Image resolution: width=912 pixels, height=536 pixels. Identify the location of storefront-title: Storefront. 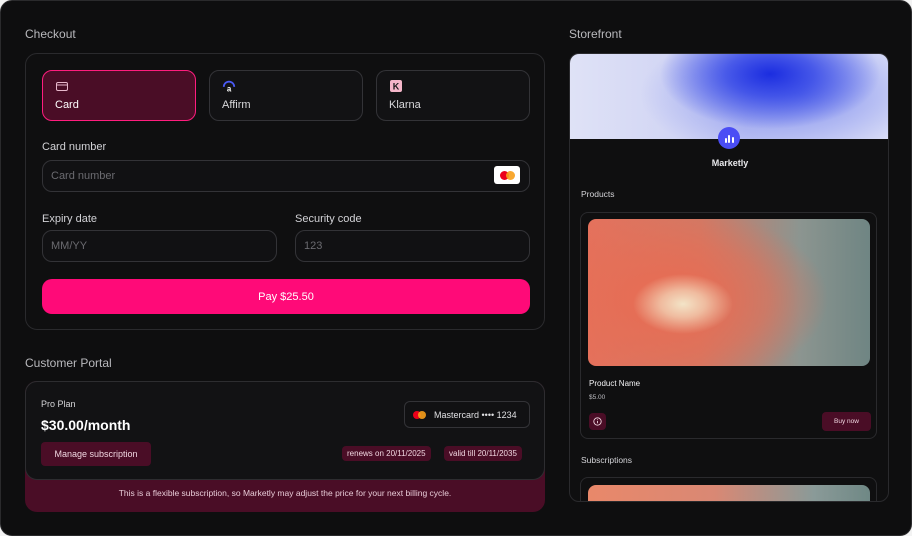
(595, 34).